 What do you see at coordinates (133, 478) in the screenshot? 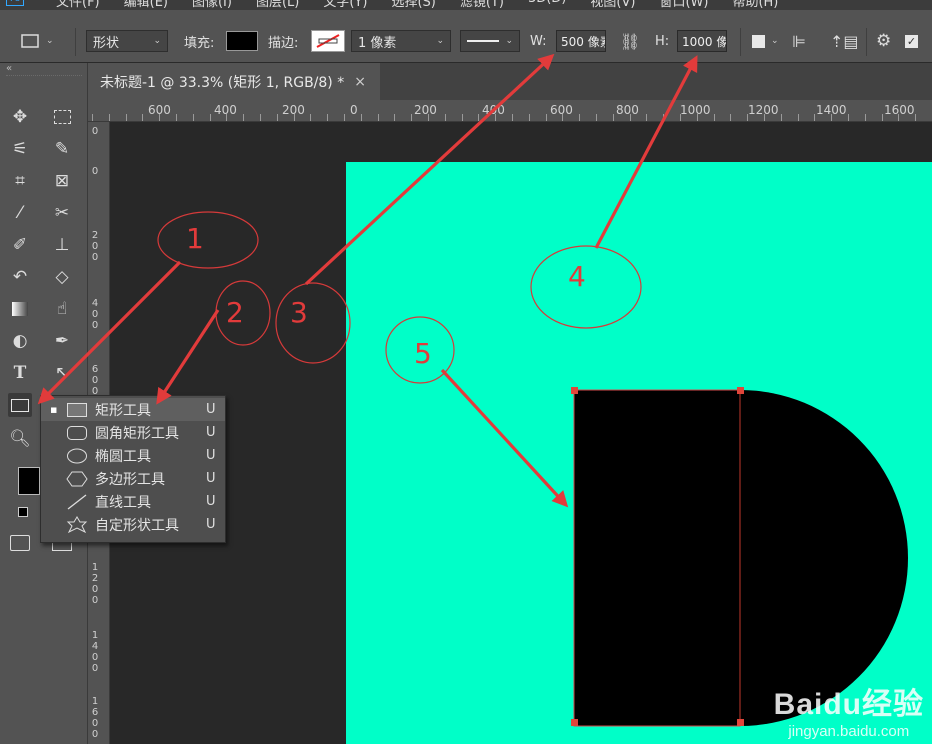
I see `flyout-item-polygon: 多边形工具 U` at bounding box center [133, 478].